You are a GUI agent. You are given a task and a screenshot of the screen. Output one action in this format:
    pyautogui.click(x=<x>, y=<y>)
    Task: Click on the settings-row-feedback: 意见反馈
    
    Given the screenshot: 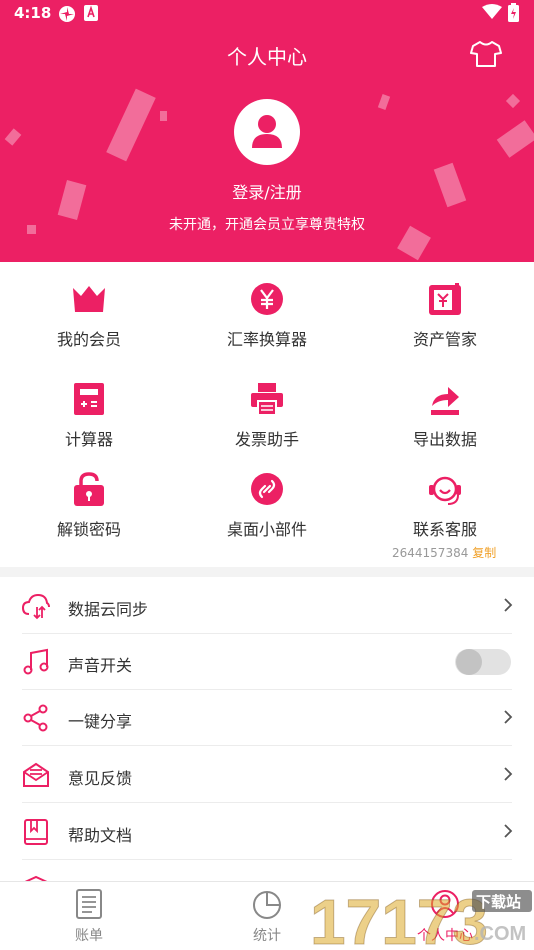 What is the action you would take?
    pyautogui.click(x=267, y=775)
    